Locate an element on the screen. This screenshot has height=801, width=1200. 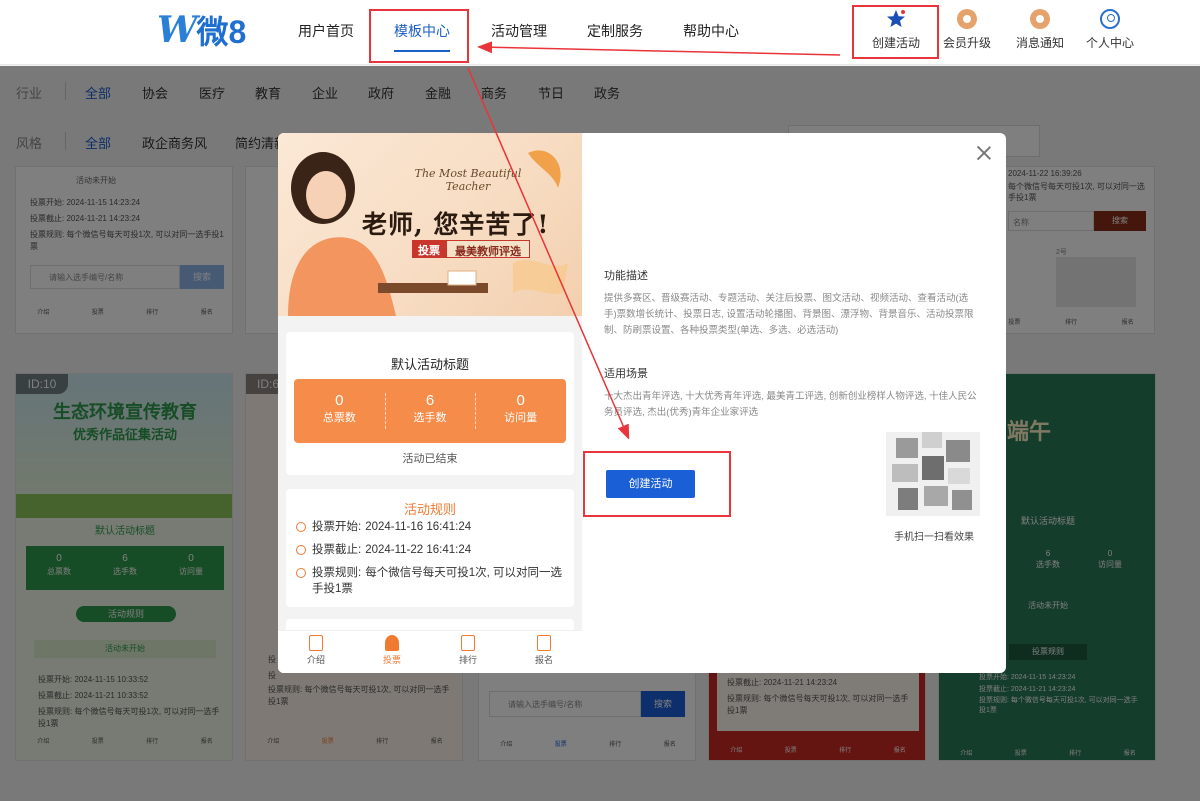
feature-heading: 功能描述 is located at coordinates (626, 276).